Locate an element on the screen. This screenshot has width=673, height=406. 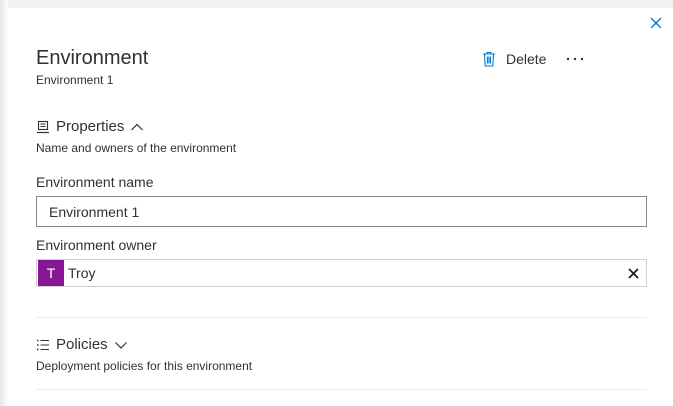
properties-section-toggle: Properties is located at coordinates (90, 126).